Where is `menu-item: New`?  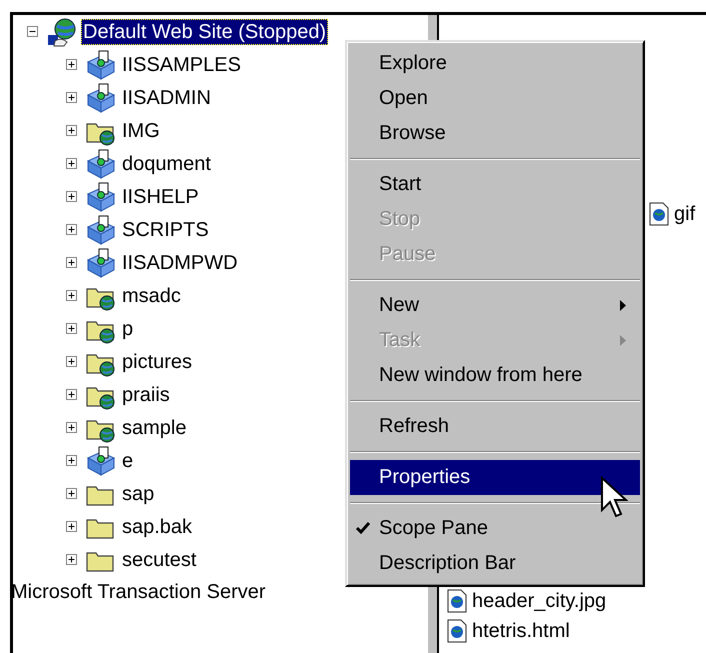 menu-item: New is located at coordinates (495, 305).